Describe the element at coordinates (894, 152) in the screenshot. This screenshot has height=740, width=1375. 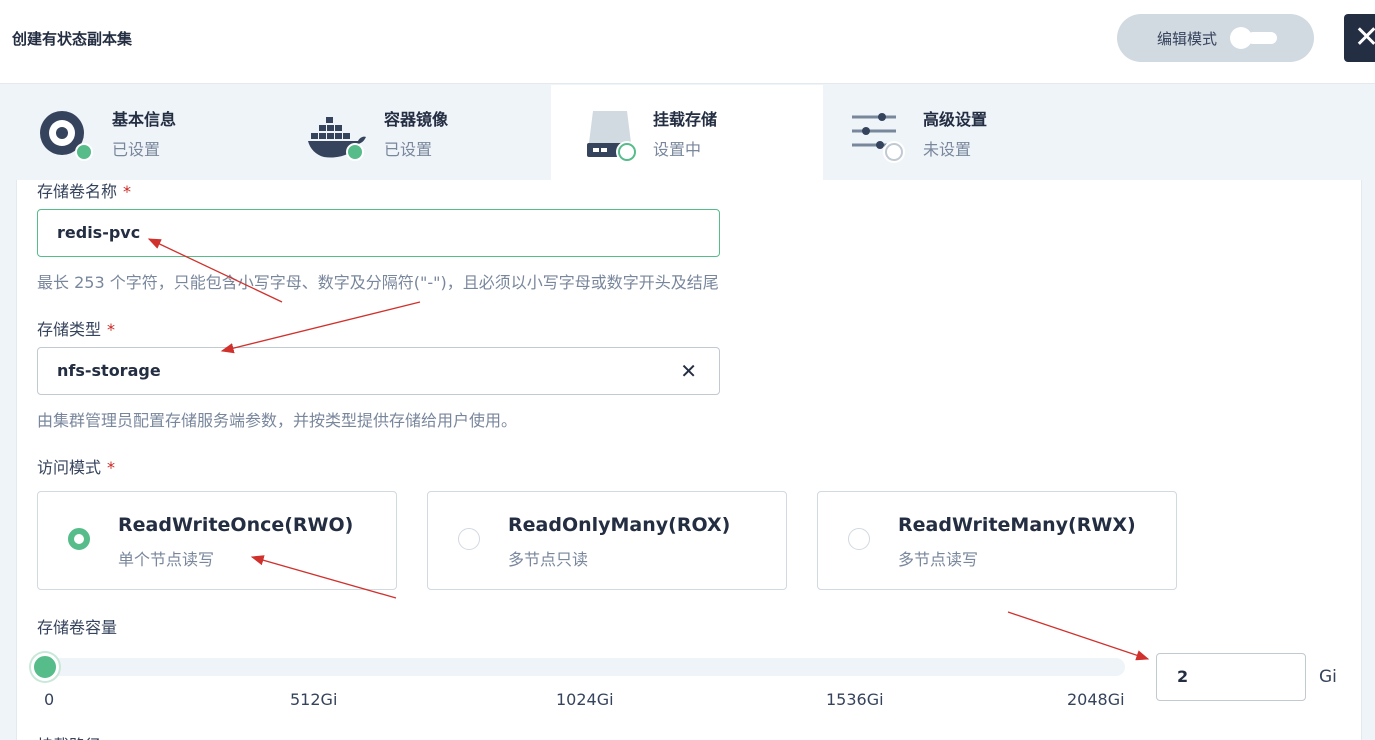
I see `step-todo-dot` at that location.